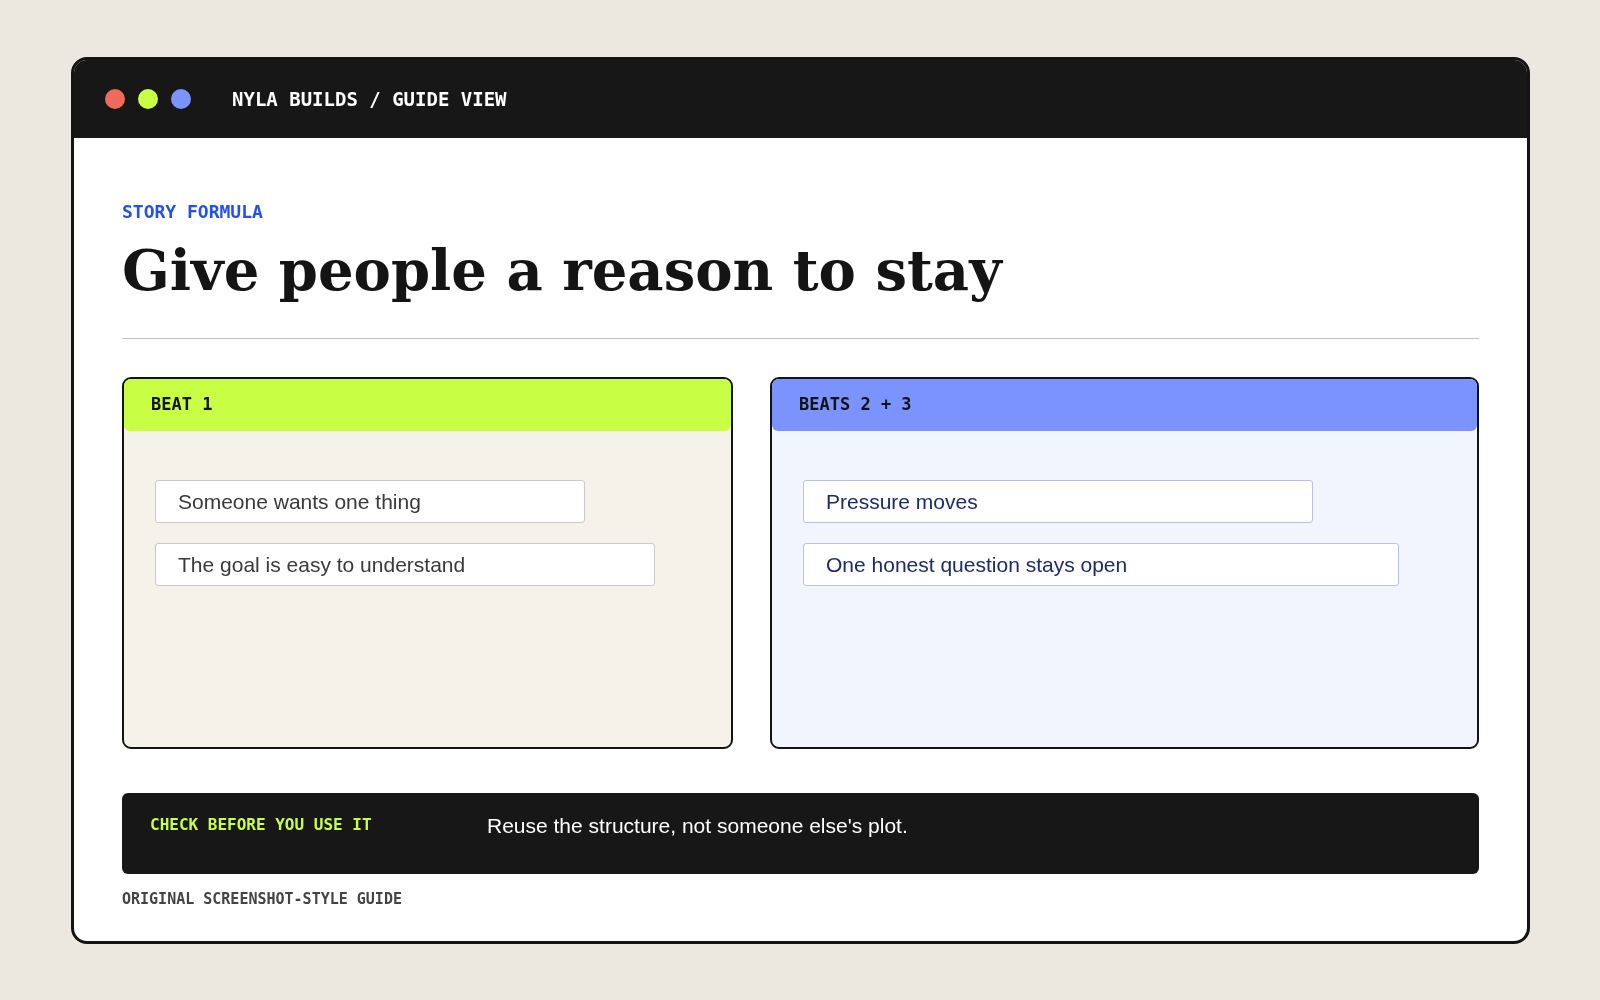 The height and width of the screenshot is (1000, 1600). Describe the element at coordinates (262, 899) in the screenshot. I see `footer-caption: ORIGINAL SCREENSHOT-STYLE GUIDE` at that location.